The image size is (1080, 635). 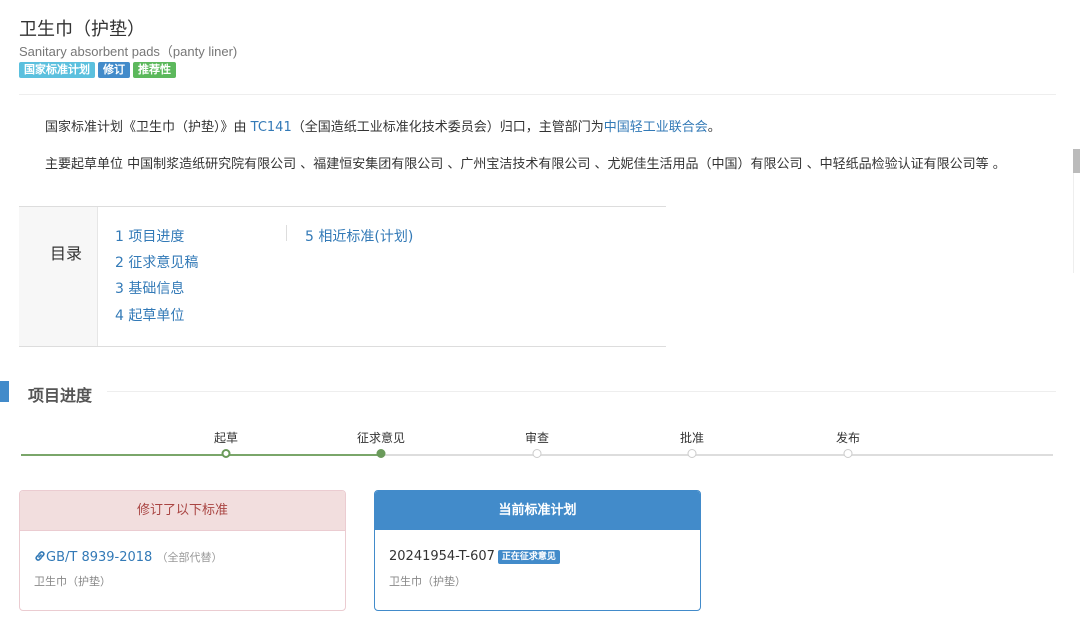 I want to click on badge-recommended: 推荐性, so click(x=154, y=70).